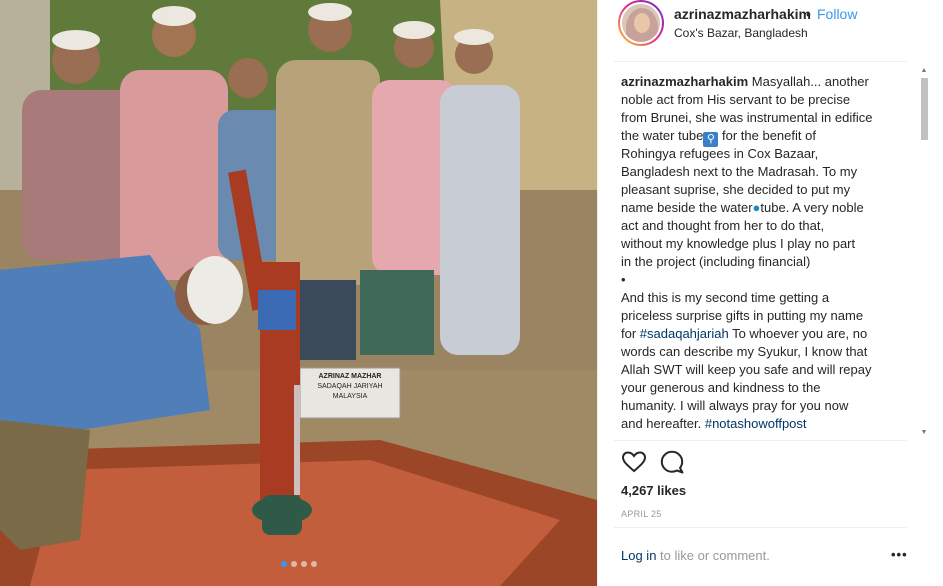 Image resolution: width=943 pixels, height=586 pixels. I want to click on sign-line-1: AZRINAZ MAZHAR, so click(350, 376).